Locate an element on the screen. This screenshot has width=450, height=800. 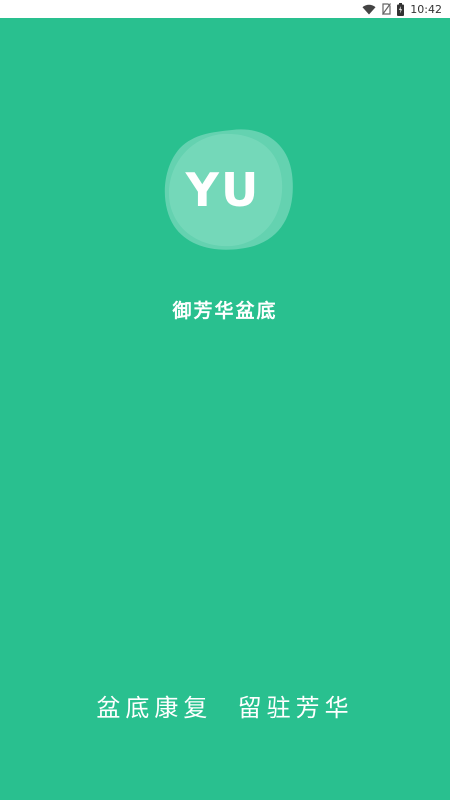
battery-icon is located at coordinates (401, 9).